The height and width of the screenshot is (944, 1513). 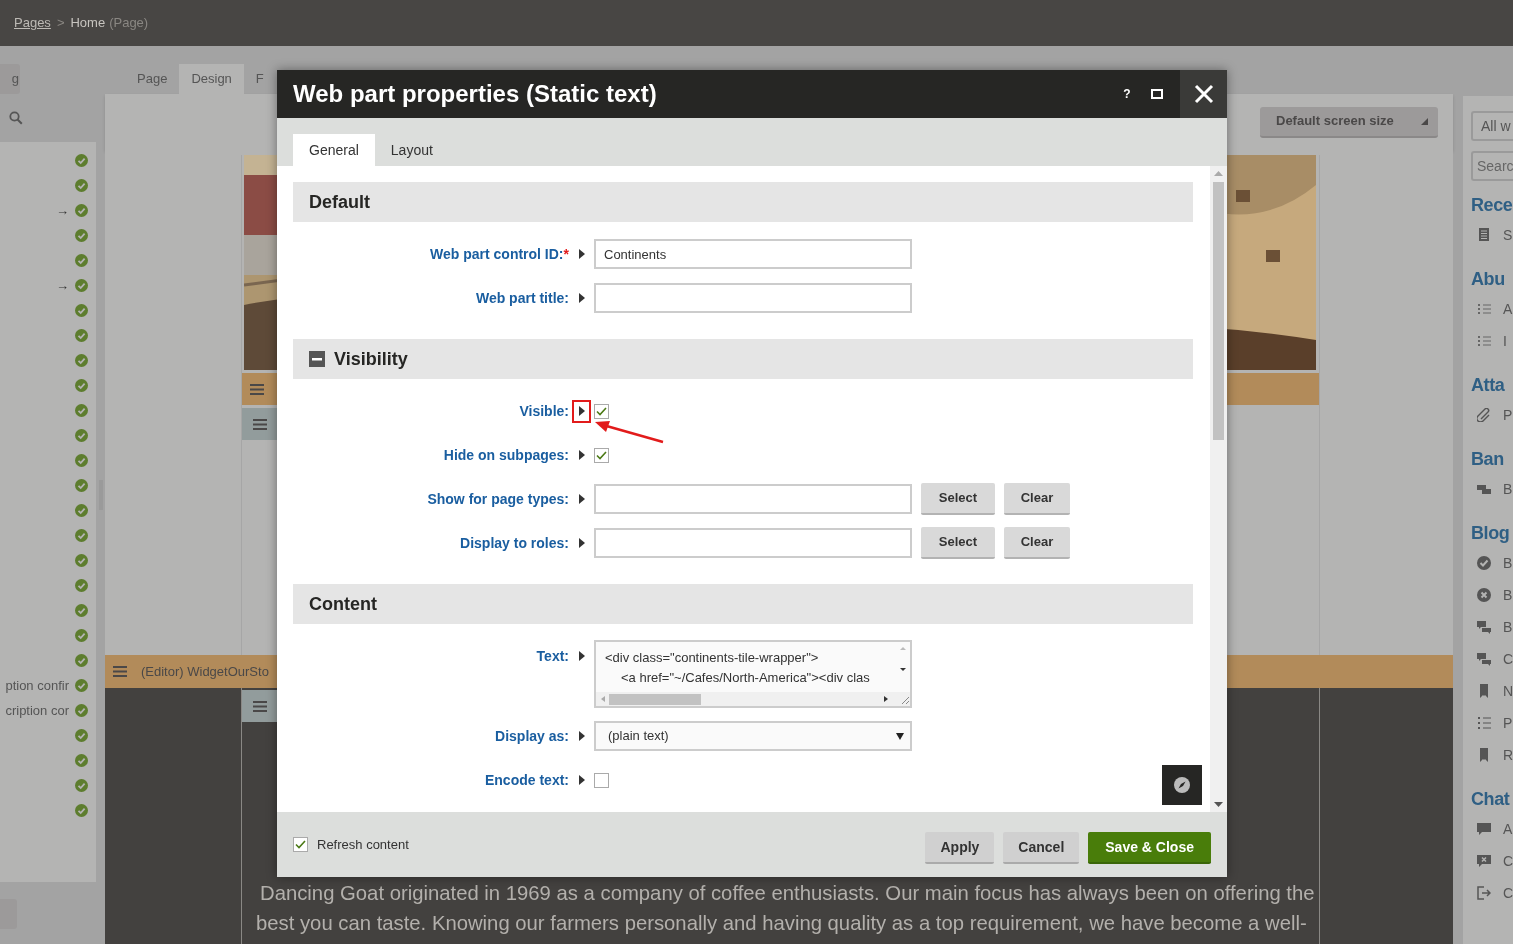 I want to click on device-dropdown: Default screen size, so click(x=1349, y=122).